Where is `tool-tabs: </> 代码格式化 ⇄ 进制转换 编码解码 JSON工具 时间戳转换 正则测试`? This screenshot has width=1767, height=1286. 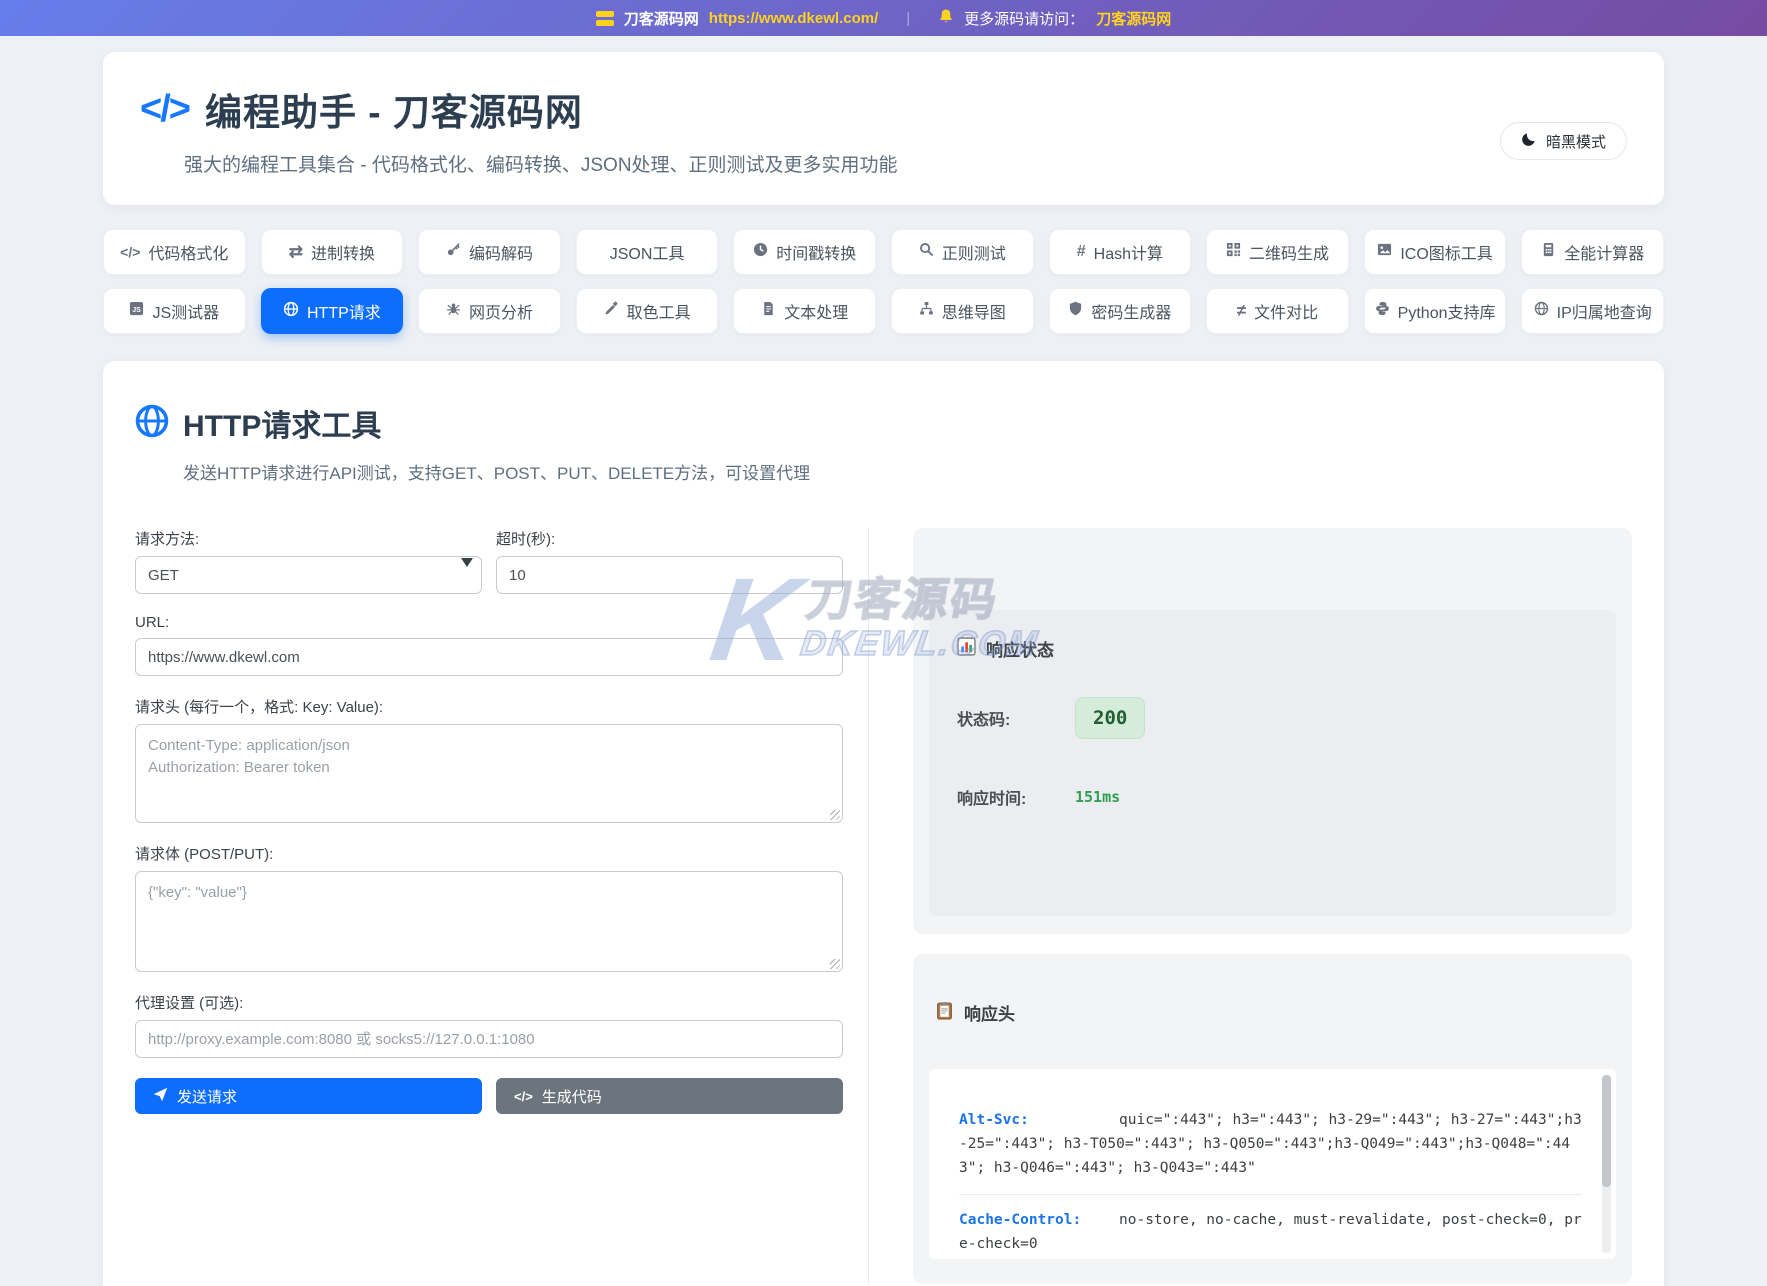
tool-tabs: </> 代码格式化 ⇄ 进制转换 编码解码 JSON工具 时间戳转换 正则测试 is located at coordinates (883, 281).